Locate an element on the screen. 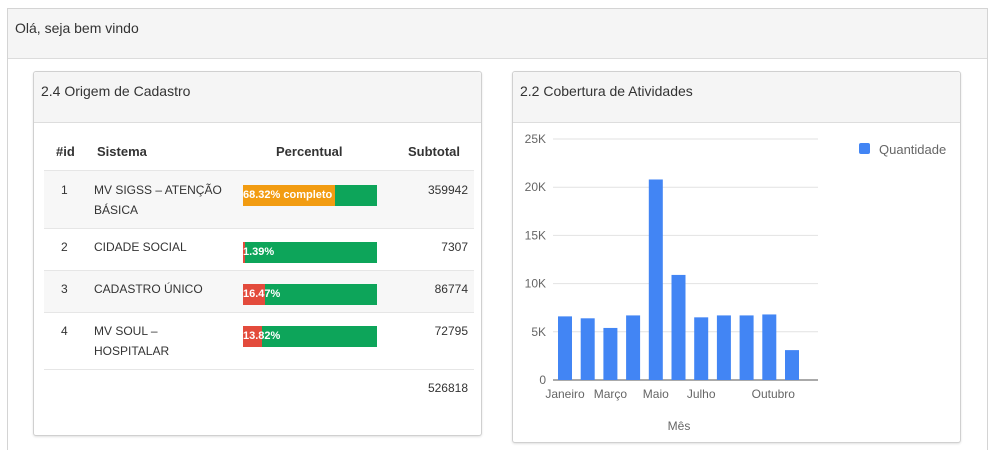 The width and height of the screenshot is (994, 450). row-sistema-line1: MV SOUL – is located at coordinates (126, 331).